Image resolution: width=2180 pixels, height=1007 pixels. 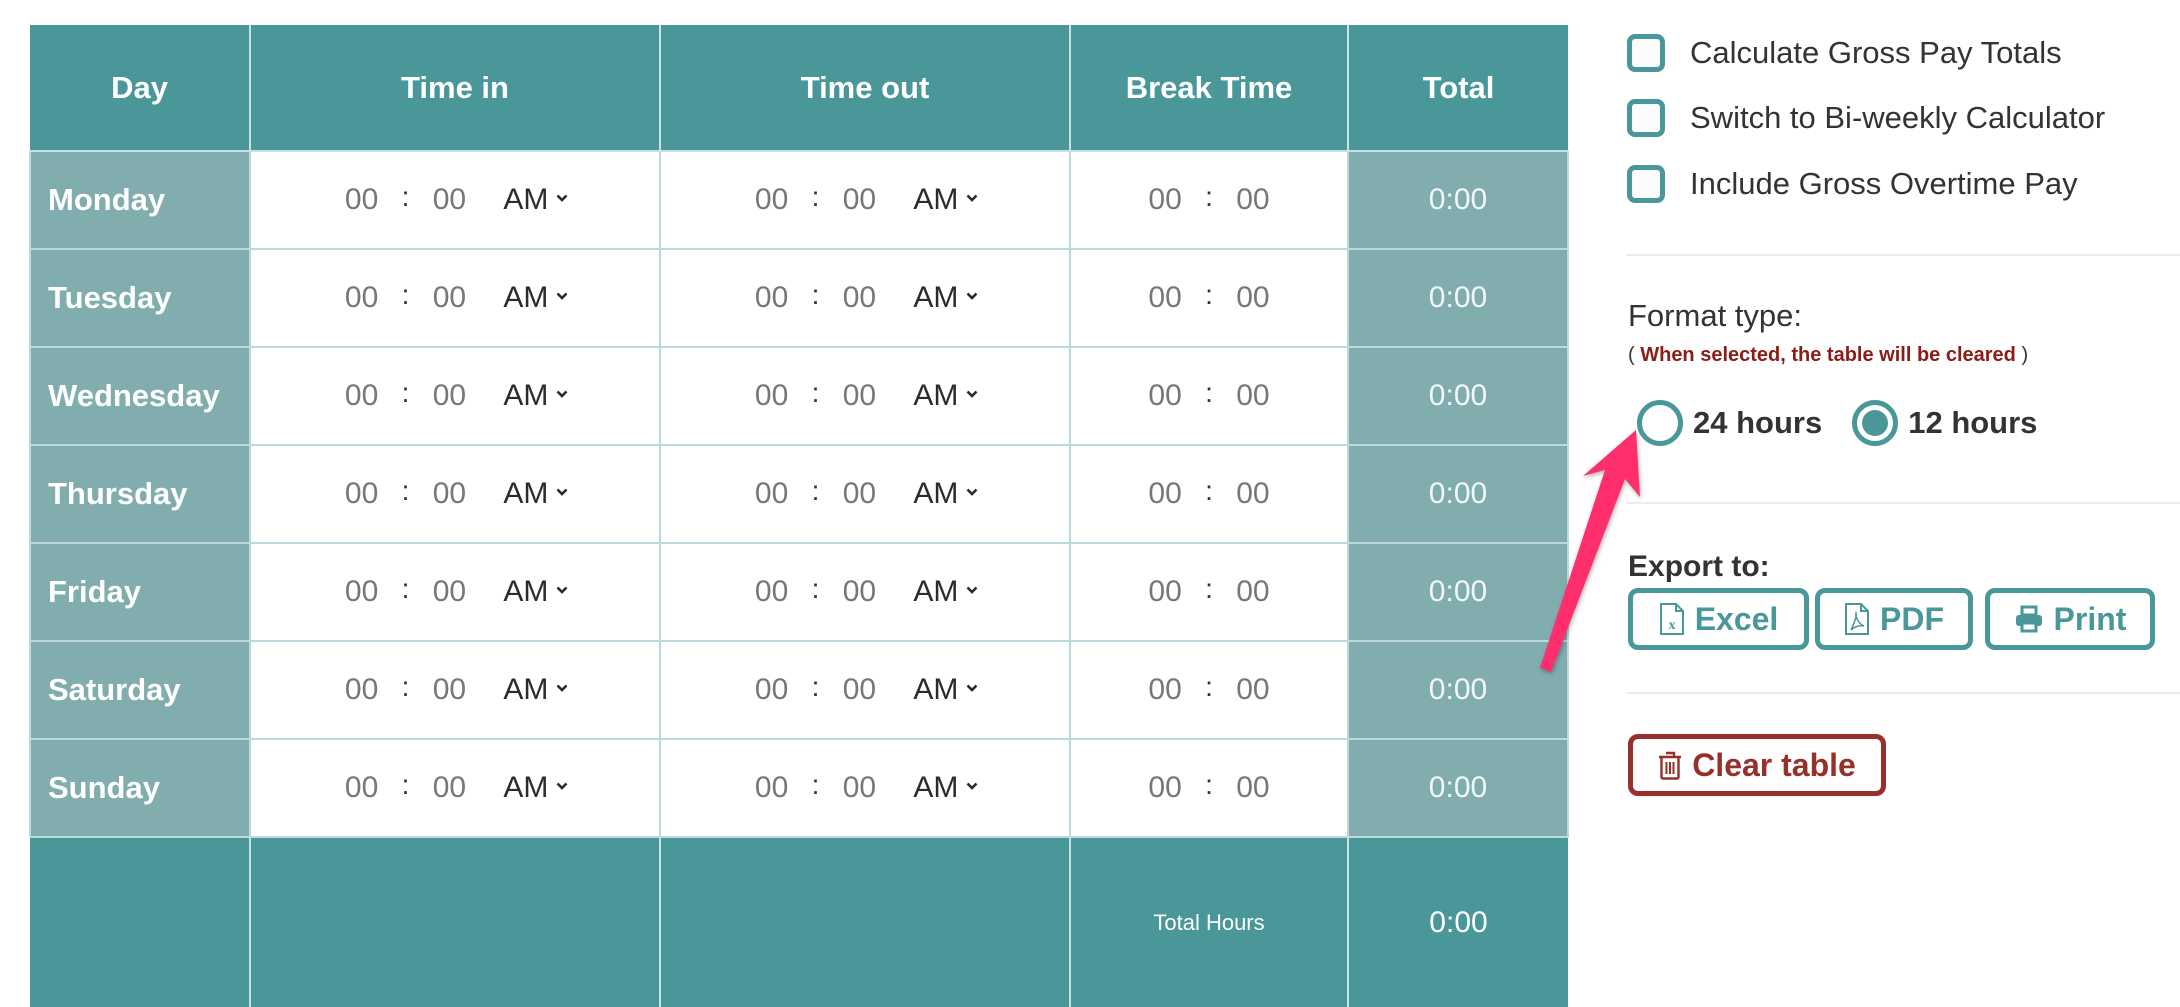 I want to click on checkbox-gross-pay: Calculate Gross Pay Totals, so click(x=1844, y=53).